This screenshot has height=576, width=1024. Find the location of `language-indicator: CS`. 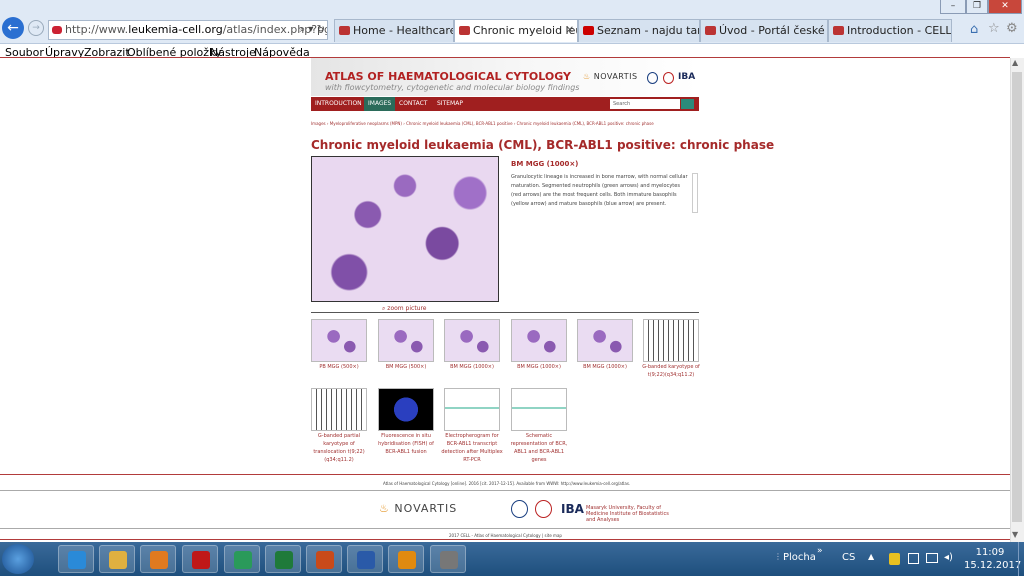

language-indicator: CS is located at coordinates (848, 557).